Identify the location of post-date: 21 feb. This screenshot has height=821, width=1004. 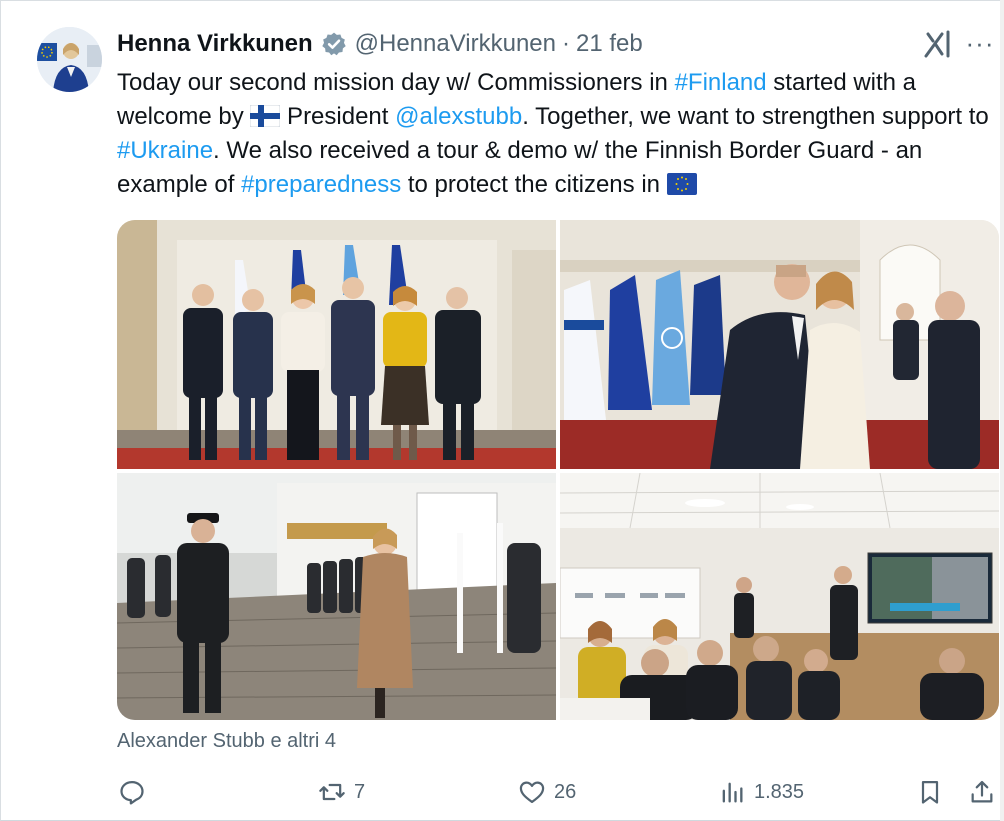
(609, 44).